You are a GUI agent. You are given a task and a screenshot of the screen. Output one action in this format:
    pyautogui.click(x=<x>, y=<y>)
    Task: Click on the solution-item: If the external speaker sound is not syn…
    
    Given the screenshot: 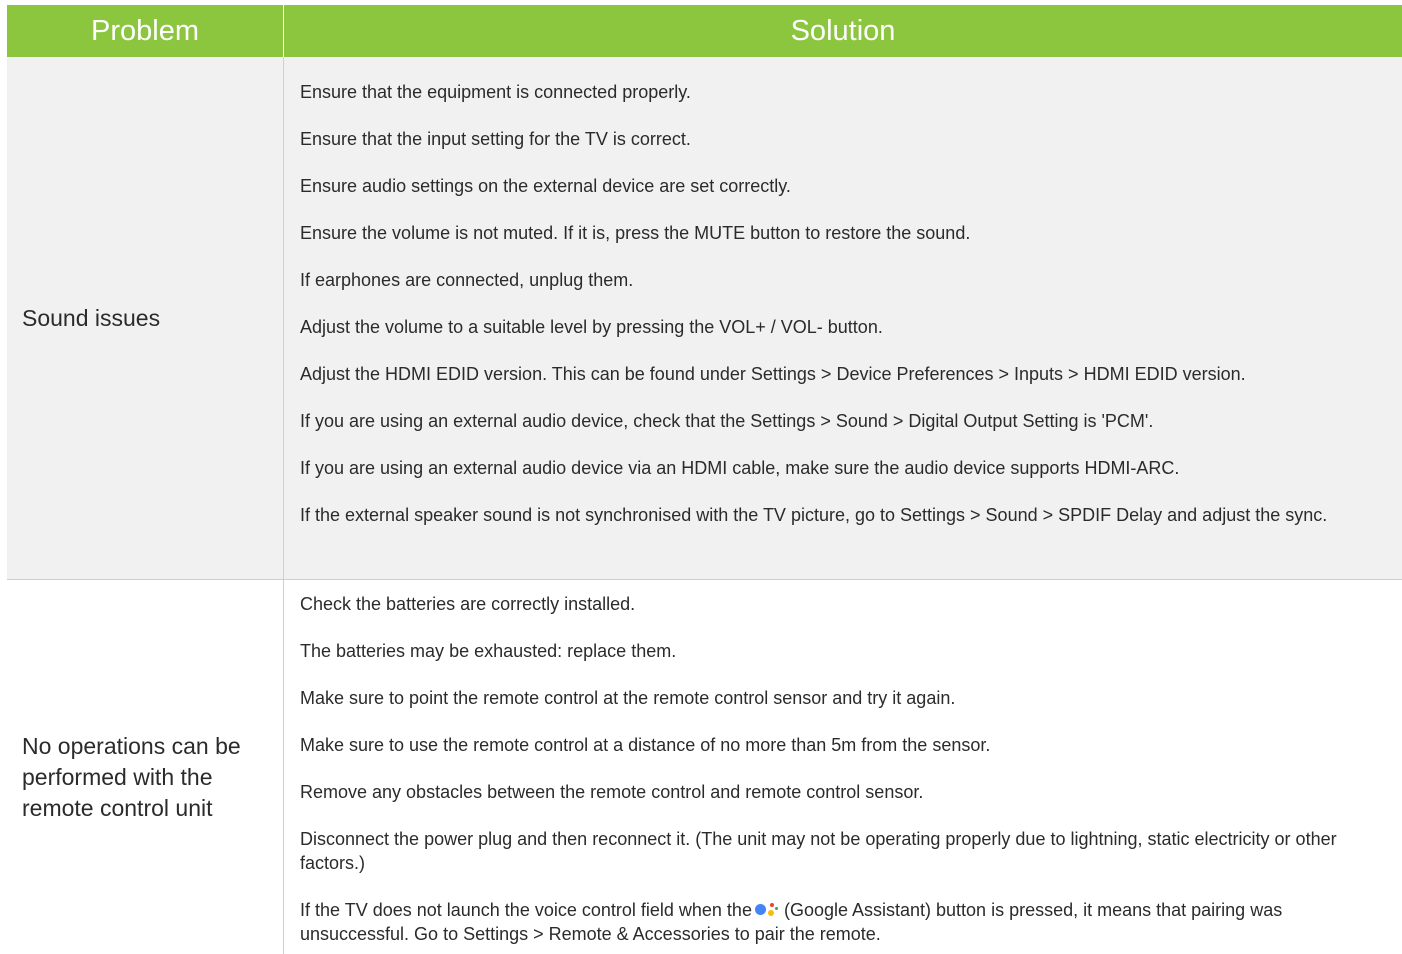 What is the action you would take?
    pyautogui.click(x=814, y=515)
    